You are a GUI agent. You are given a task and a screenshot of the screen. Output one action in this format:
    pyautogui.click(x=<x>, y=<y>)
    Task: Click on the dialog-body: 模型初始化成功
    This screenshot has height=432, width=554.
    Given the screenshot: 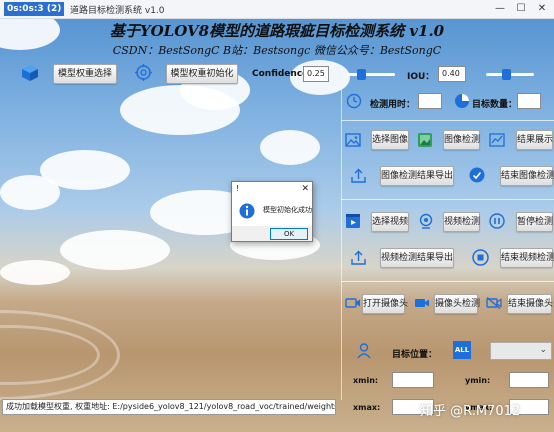 What is the action you would take?
    pyautogui.click(x=272, y=211)
    